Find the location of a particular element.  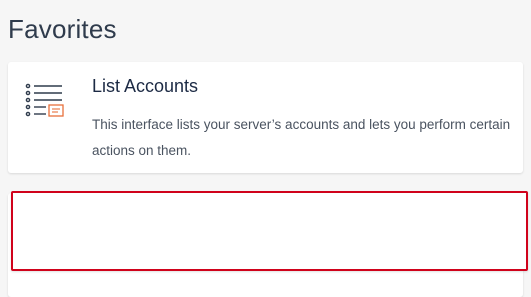

create-account-icon is located at coordinates (46, 228).